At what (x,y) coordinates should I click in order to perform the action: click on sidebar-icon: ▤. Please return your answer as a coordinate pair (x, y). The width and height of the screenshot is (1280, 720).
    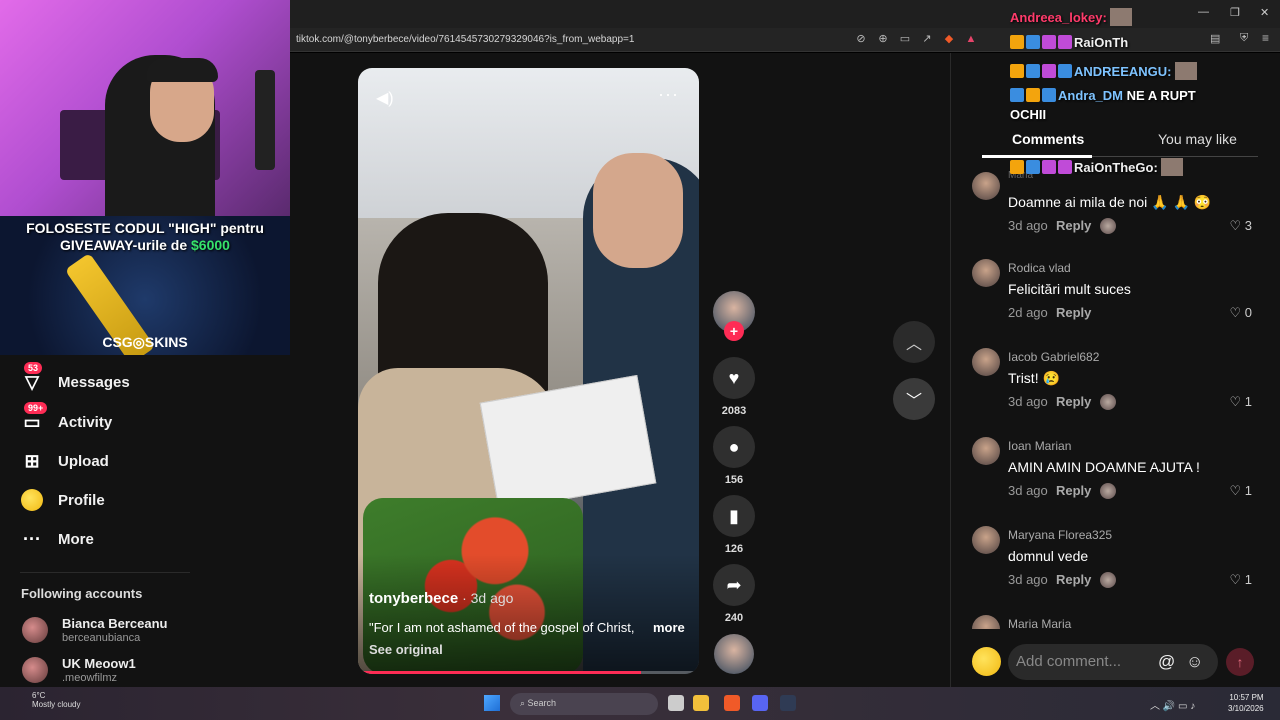
    Looking at the image, I should click on (1215, 38).